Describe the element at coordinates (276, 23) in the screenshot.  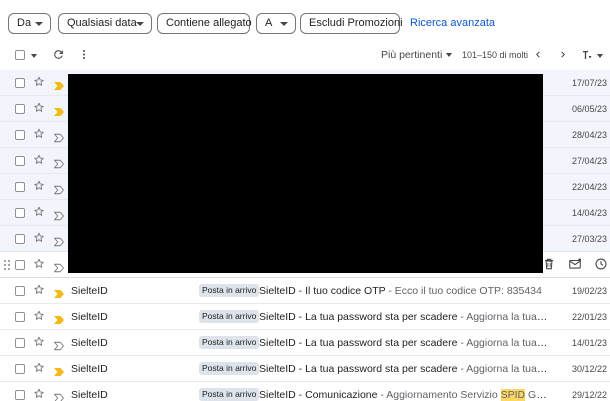
I see `to-filter-chip: A` at that location.